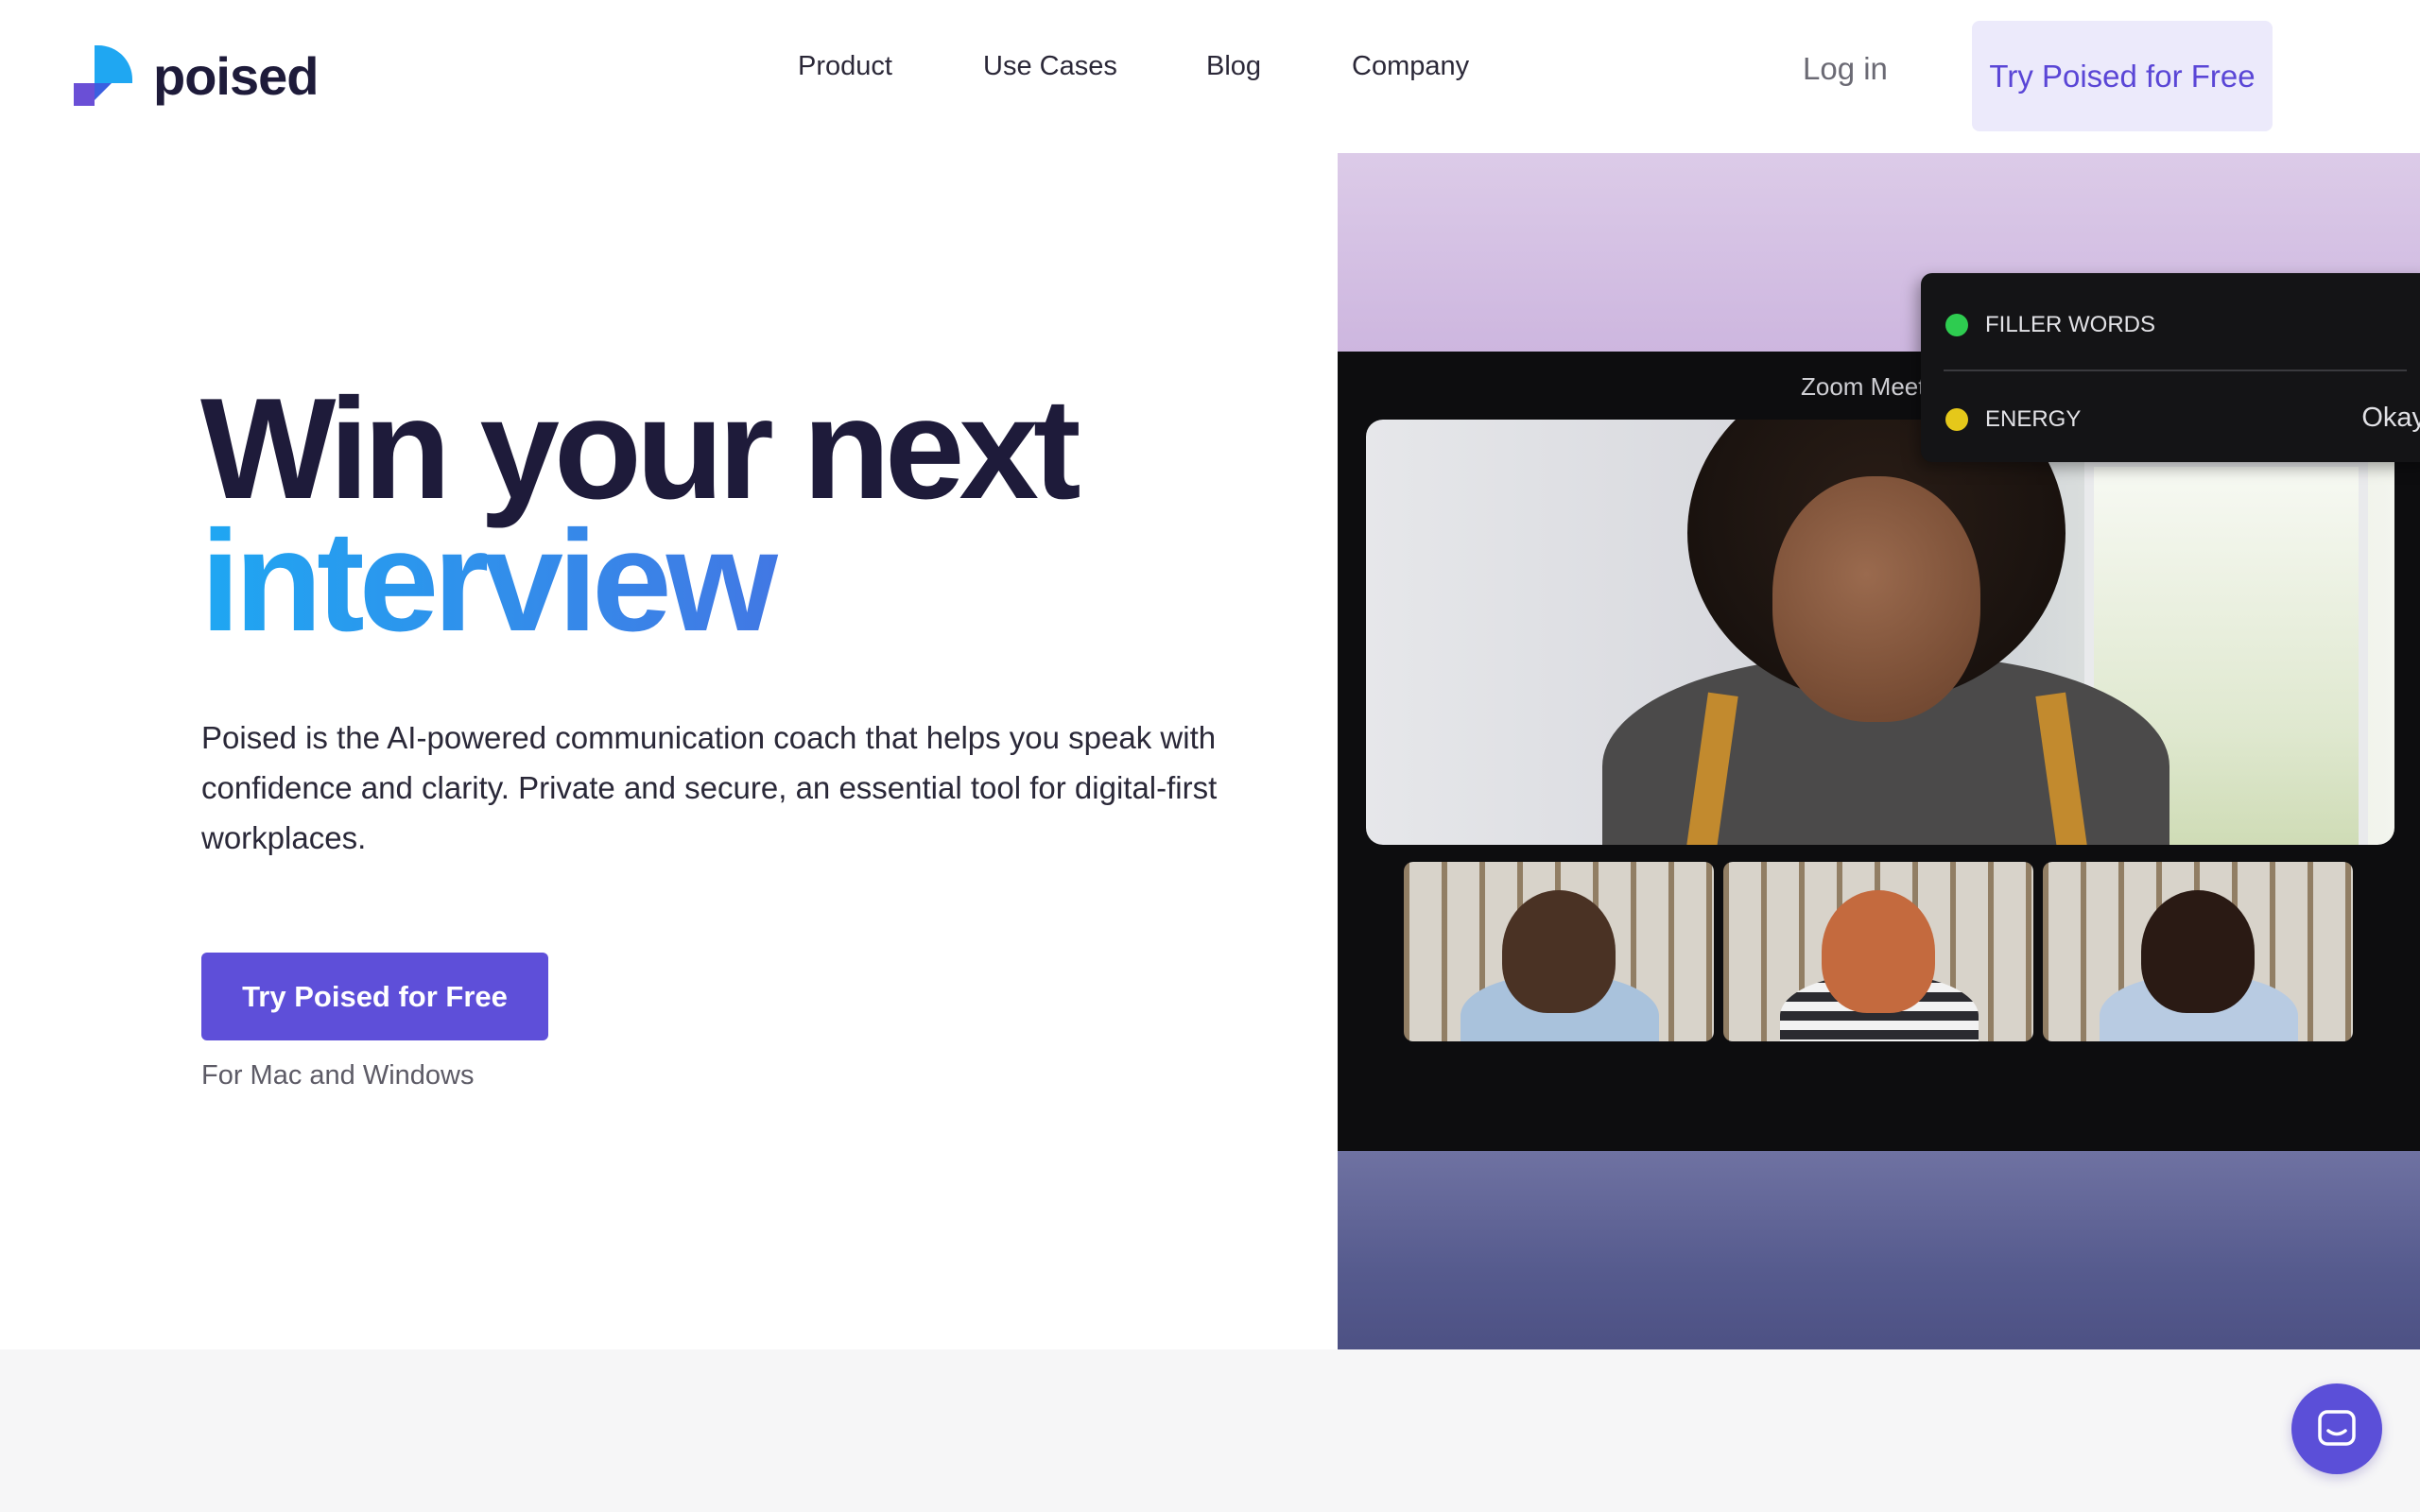 The image size is (2420, 1512). Describe the element at coordinates (103, 75) in the screenshot. I see `poised-logo-icon` at that location.